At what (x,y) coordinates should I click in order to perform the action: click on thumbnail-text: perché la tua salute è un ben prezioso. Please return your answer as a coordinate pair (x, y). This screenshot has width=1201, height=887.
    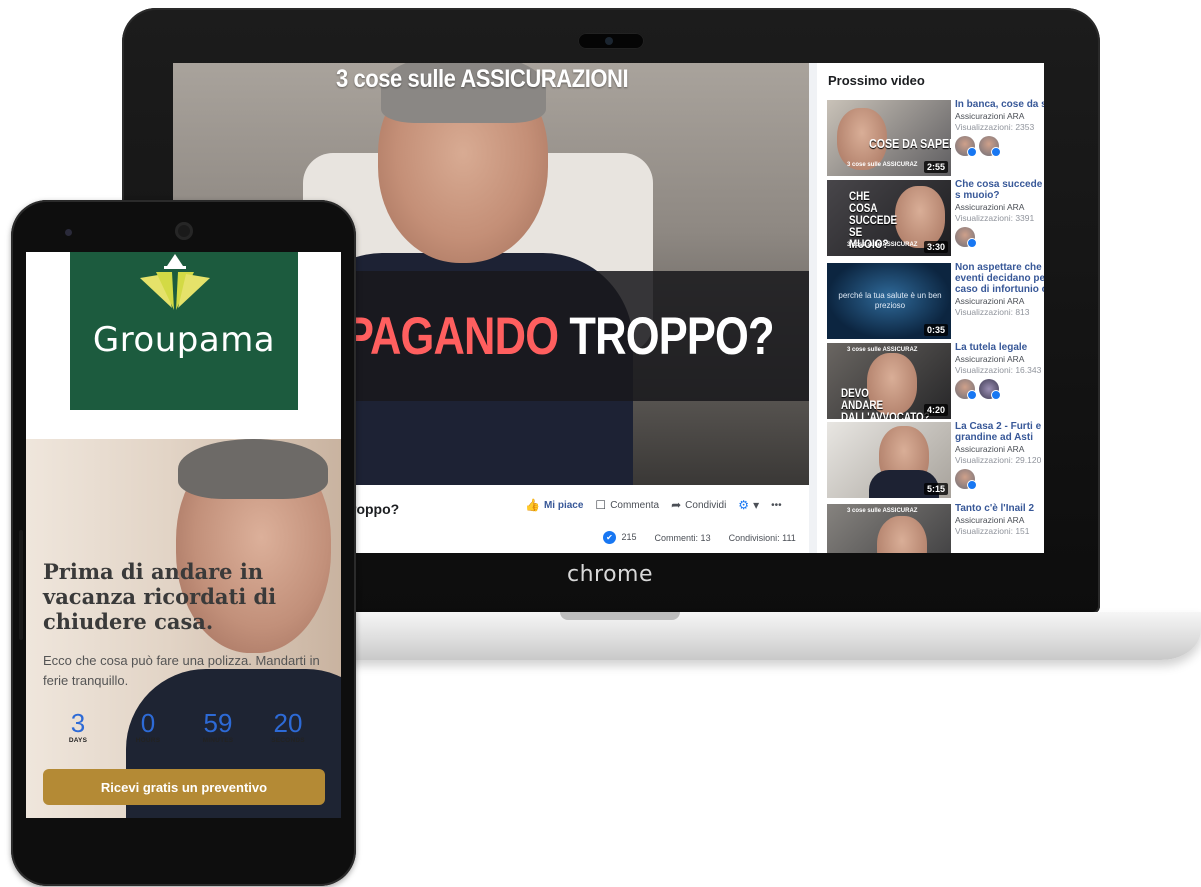
    Looking at the image, I should click on (890, 300).